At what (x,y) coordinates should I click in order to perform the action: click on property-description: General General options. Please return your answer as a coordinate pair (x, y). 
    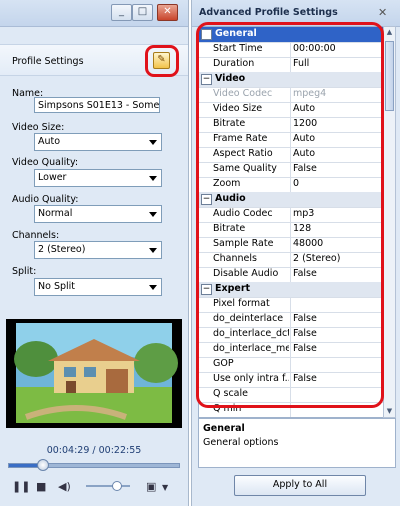
    Looking at the image, I should click on (297, 443).